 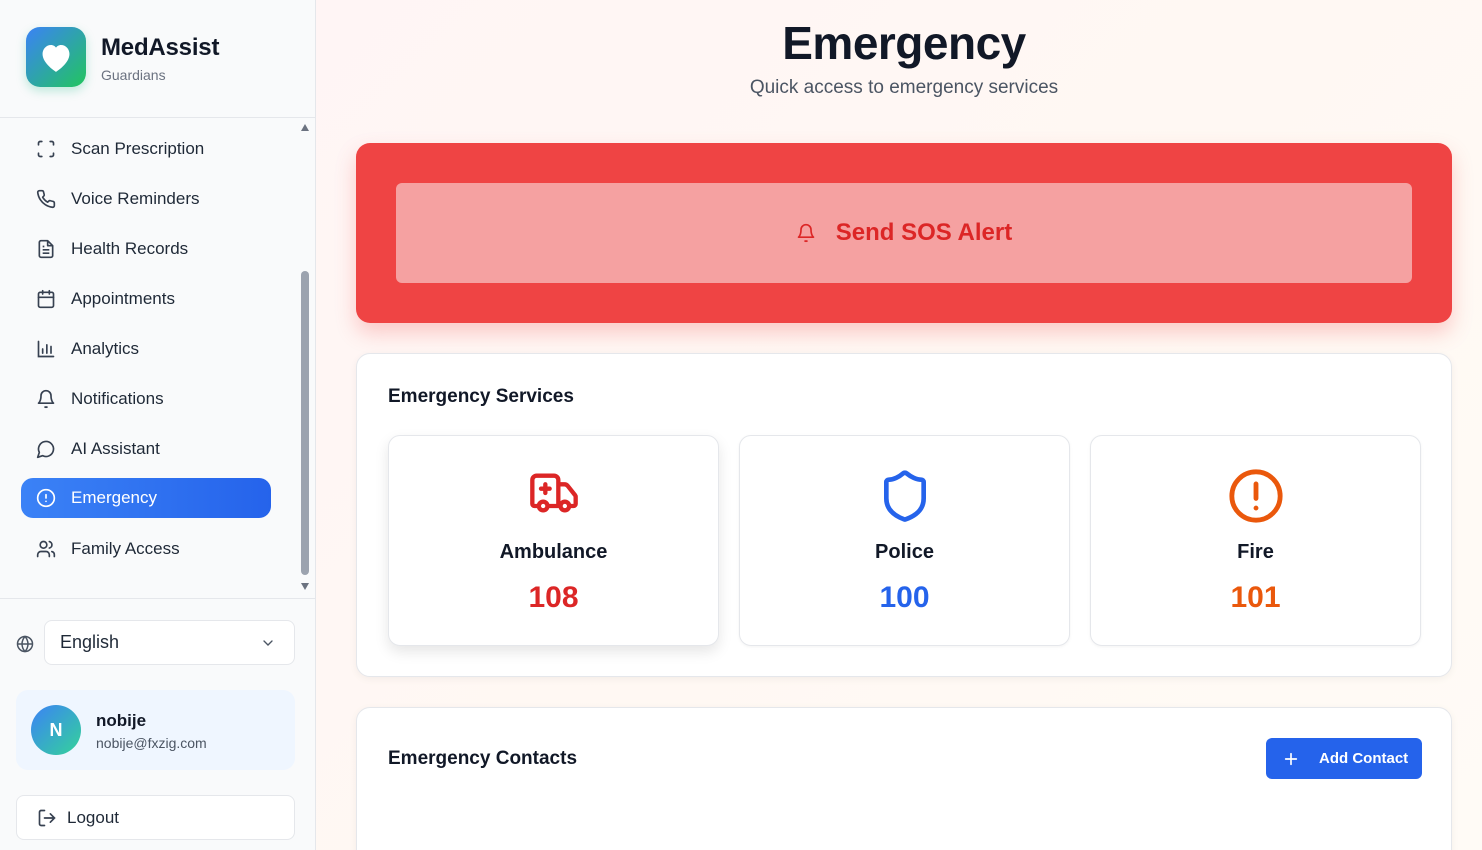 I want to click on sidebar-item-label: Notifications, so click(x=117, y=398).